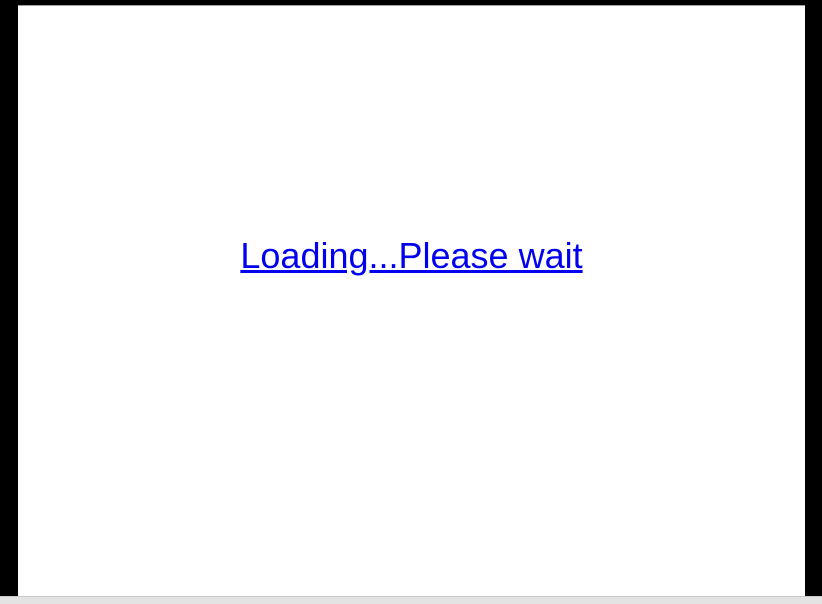  I want to click on bottom-status-bar, so click(411, 600).